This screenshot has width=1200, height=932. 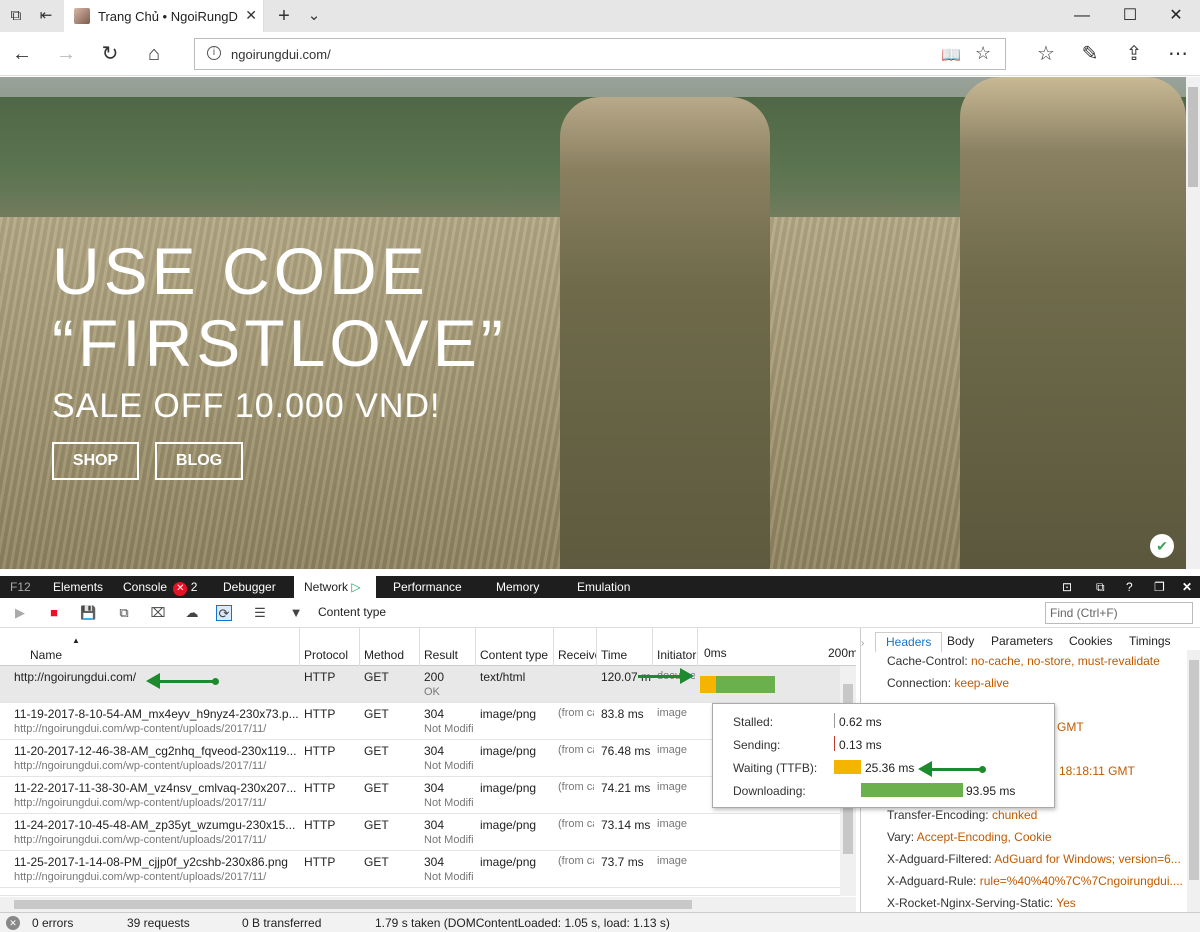 What do you see at coordinates (88, 613) in the screenshot?
I see `save-icon: 💾` at bounding box center [88, 613].